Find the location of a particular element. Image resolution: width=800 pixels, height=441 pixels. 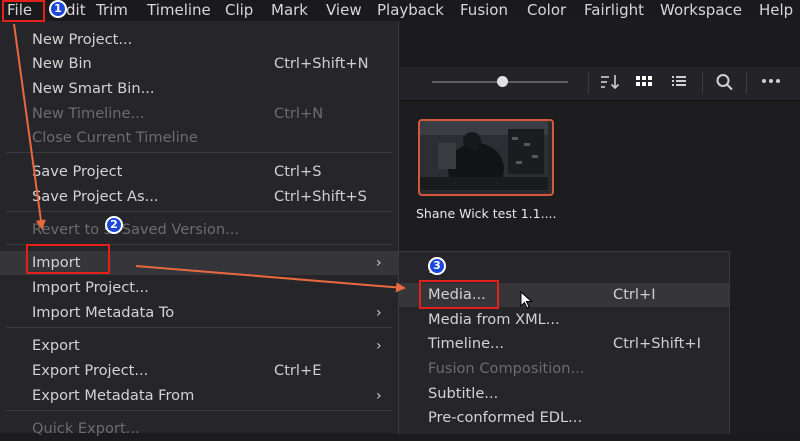

shortcut: Ctrl+Shift+S is located at coordinates (320, 196).